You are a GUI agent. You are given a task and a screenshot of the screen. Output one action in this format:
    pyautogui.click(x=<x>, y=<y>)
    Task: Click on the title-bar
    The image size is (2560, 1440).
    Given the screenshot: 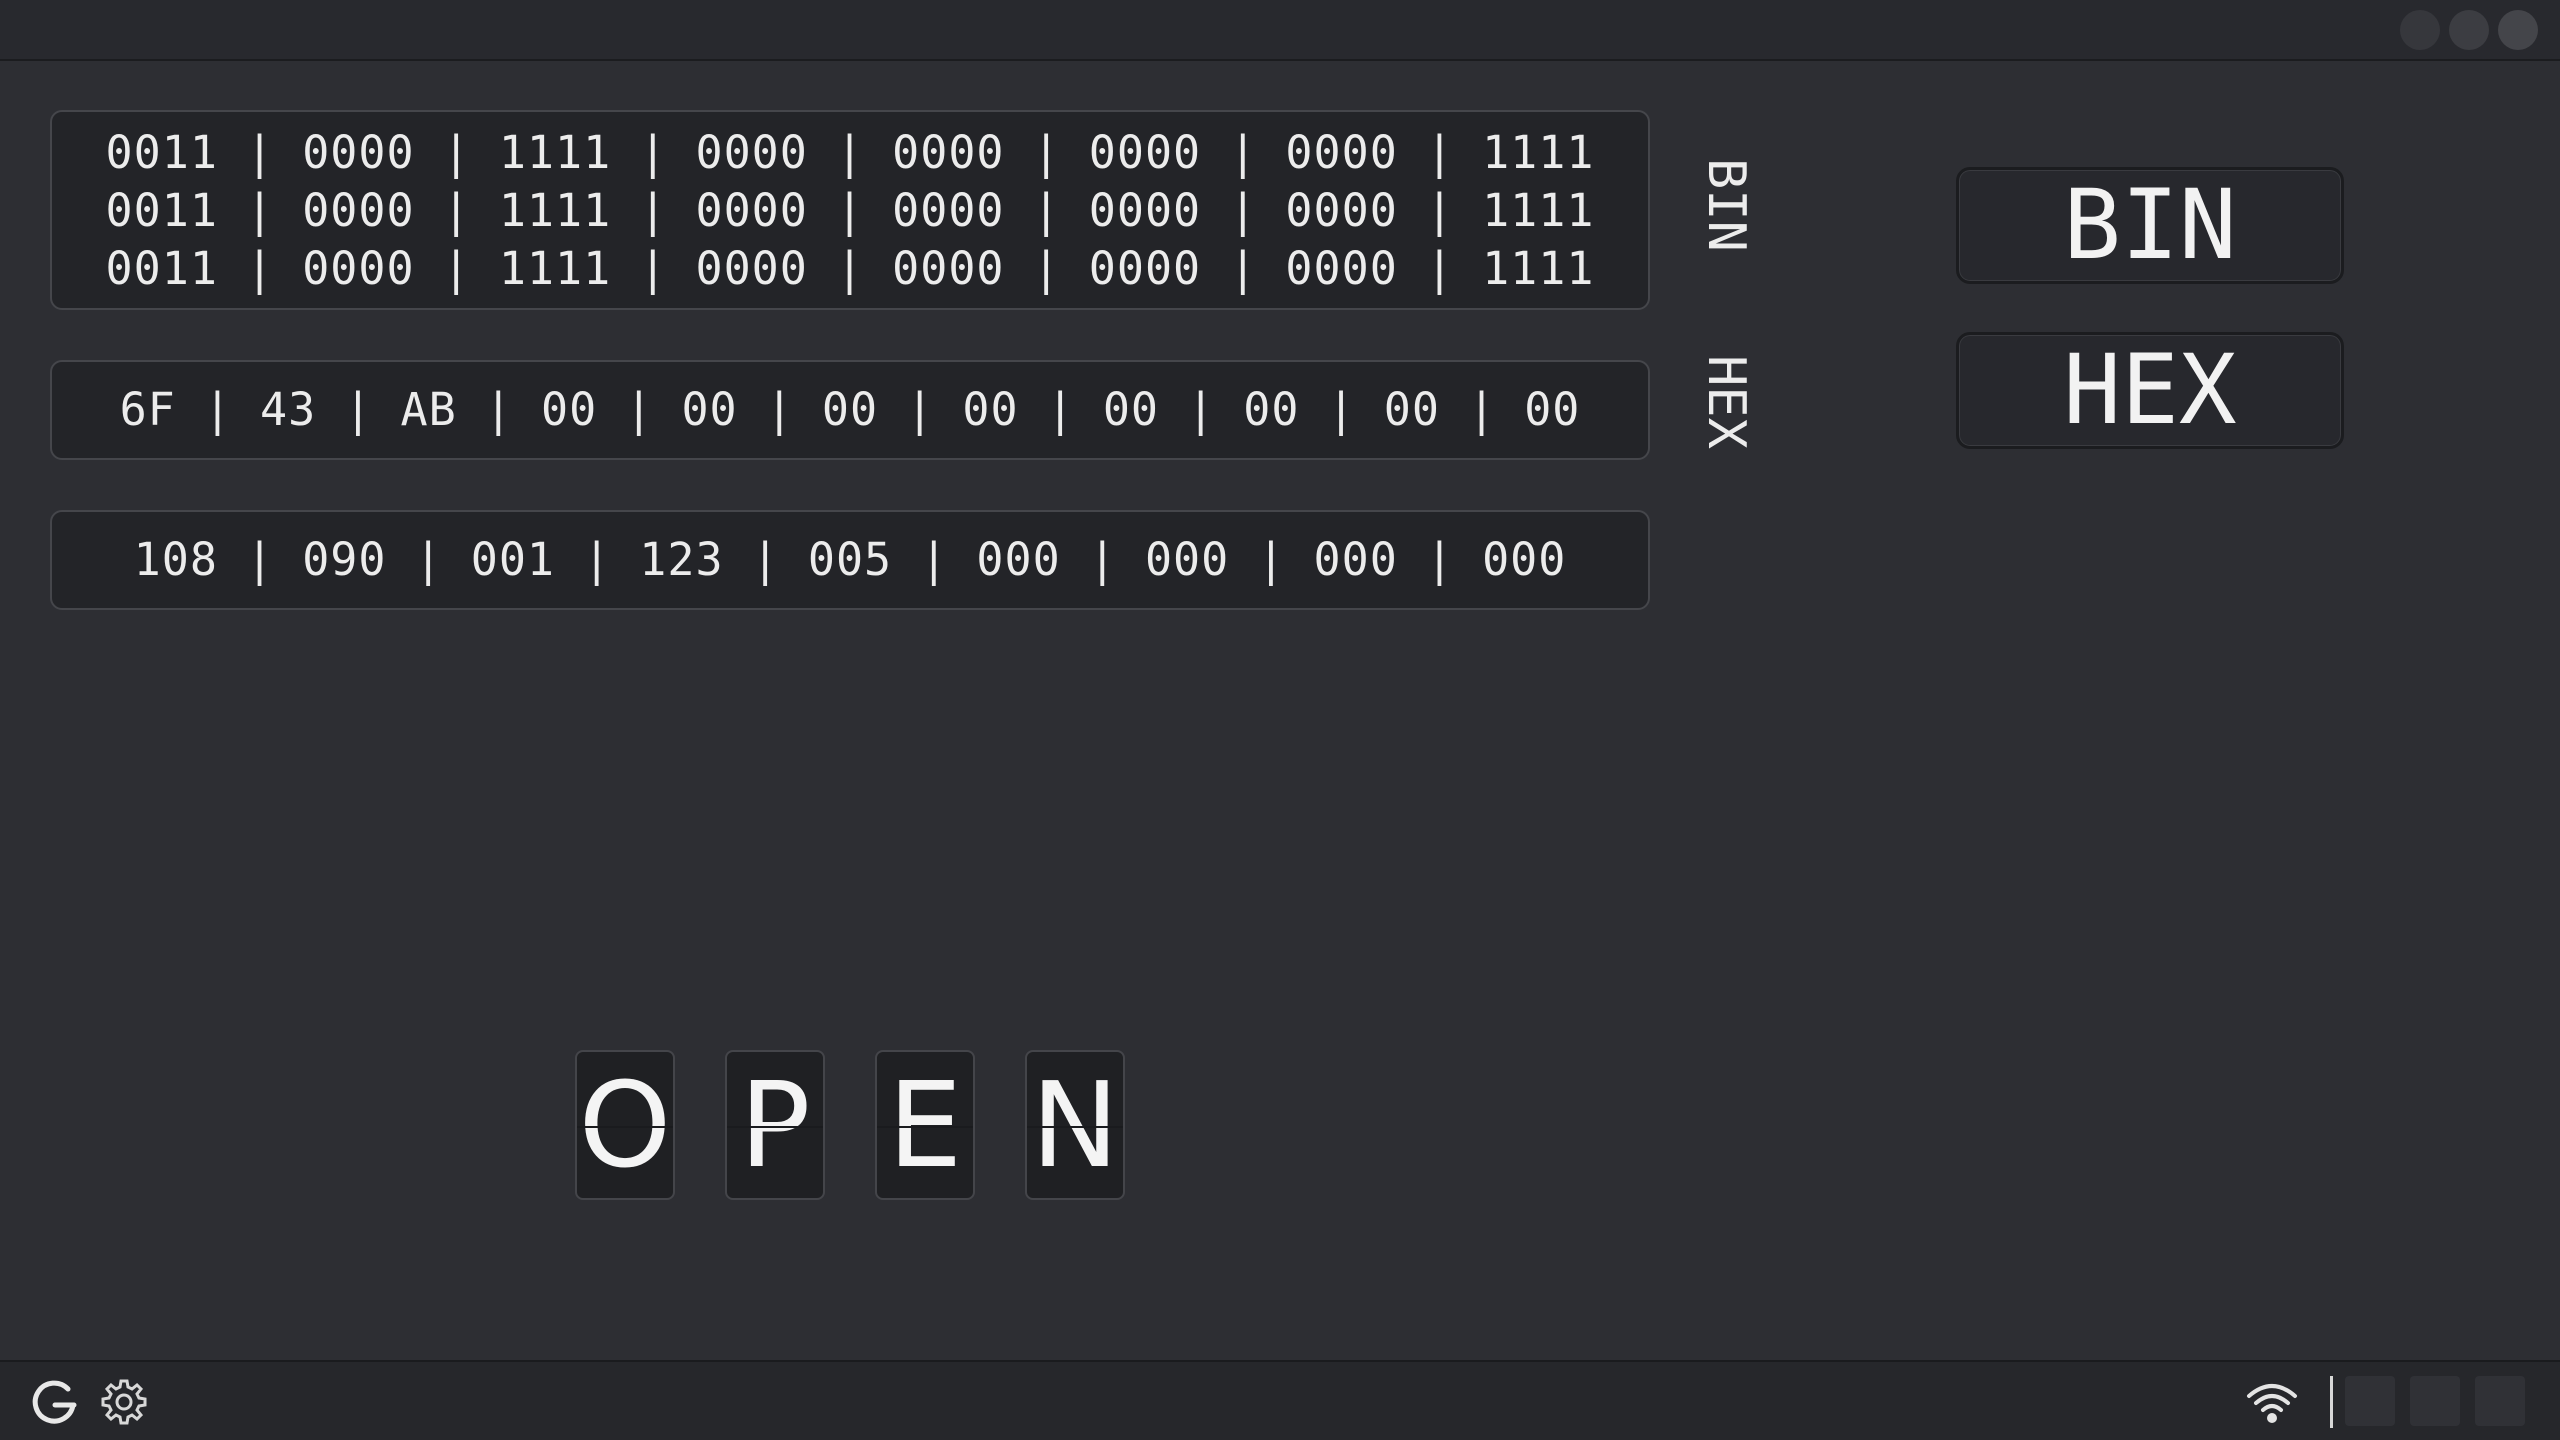 What is the action you would take?
    pyautogui.click(x=1280, y=30)
    